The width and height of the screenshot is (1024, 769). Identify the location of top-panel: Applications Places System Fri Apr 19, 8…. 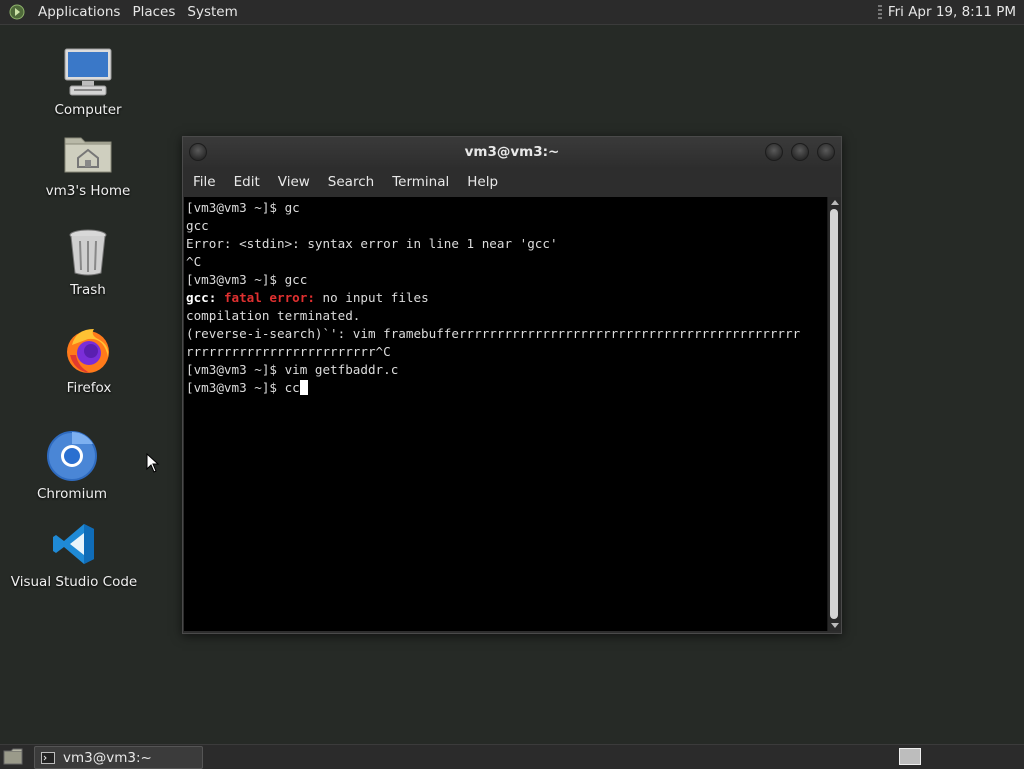
(512, 12).